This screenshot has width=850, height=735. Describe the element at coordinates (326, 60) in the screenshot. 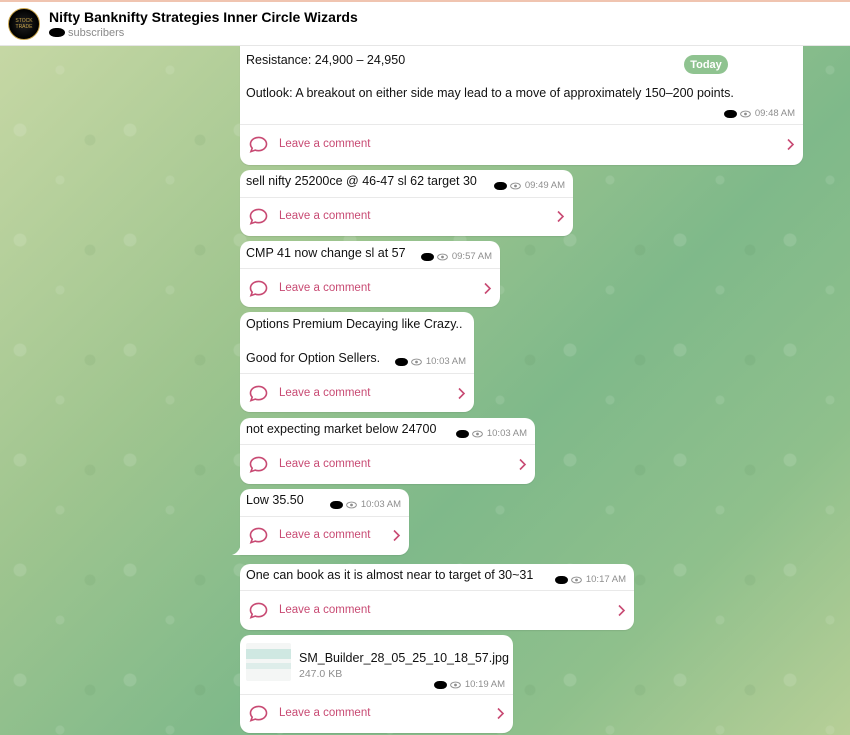

I see `message-text: Resistance: 24,900 – 24,950` at that location.